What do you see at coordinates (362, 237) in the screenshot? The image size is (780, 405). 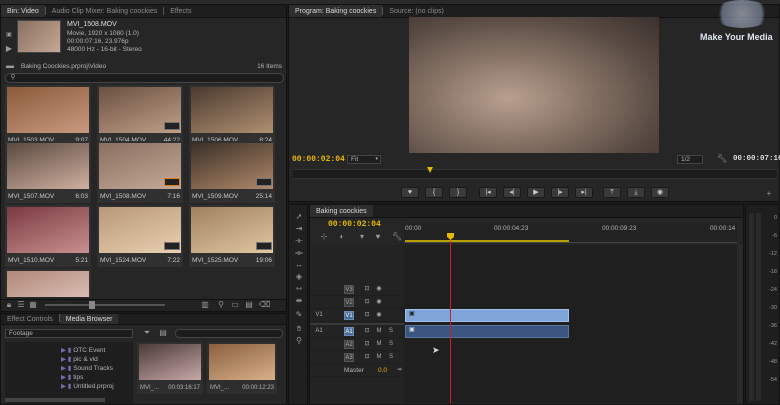 I see `add-marker-icon: ▾` at bounding box center [362, 237].